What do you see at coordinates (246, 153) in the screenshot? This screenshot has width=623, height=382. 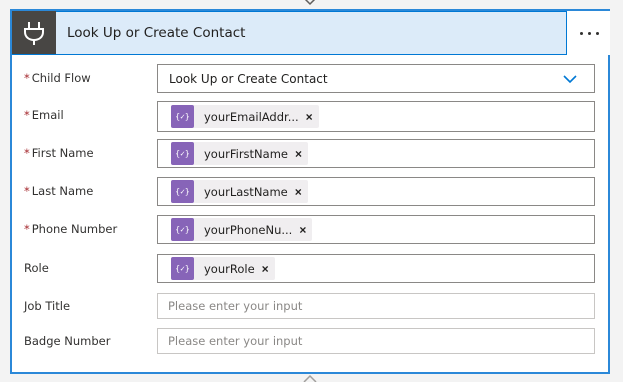 I see `token-text: yourFirstName` at bounding box center [246, 153].